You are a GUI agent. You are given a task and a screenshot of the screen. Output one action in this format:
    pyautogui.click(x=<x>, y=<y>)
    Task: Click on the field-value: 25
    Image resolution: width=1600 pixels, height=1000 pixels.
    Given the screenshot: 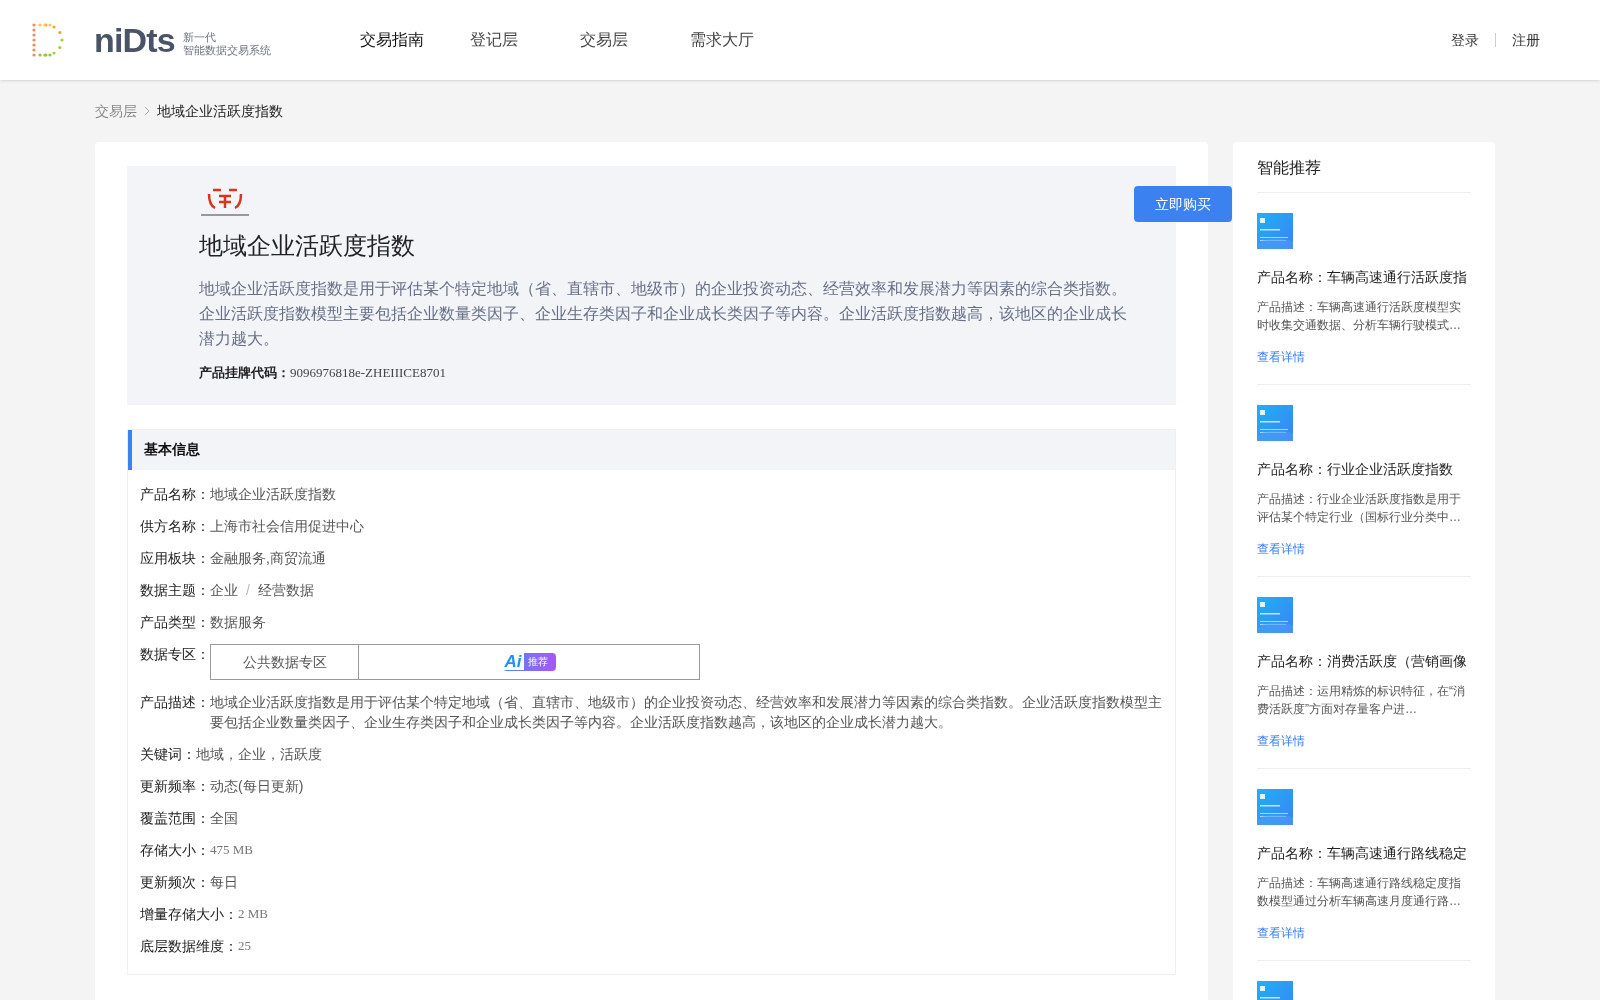 What is the action you would take?
    pyautogui.click(x=244, y=945)
    